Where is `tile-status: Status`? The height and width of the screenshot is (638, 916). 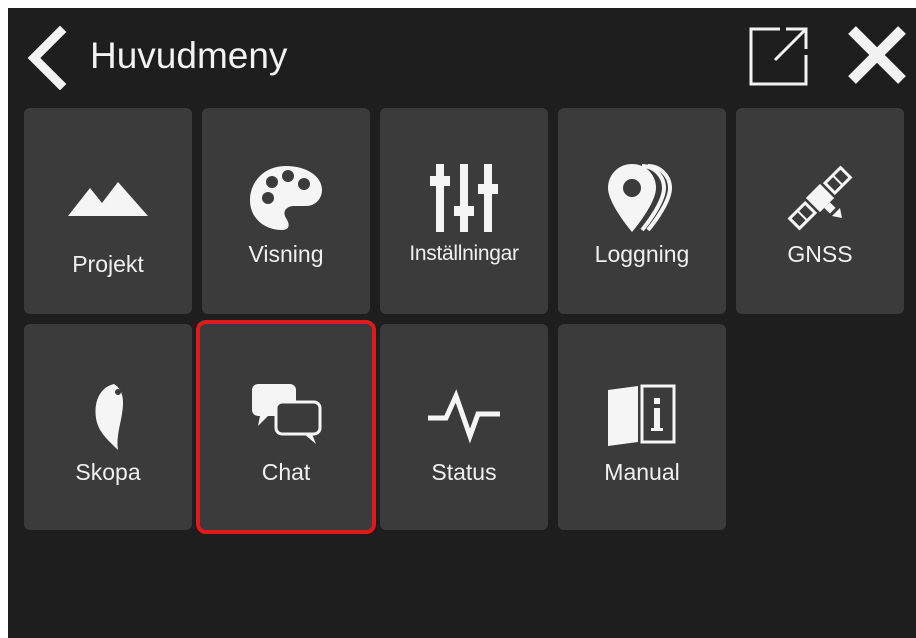
tile-status: Status is located at coordinates (464, 427).